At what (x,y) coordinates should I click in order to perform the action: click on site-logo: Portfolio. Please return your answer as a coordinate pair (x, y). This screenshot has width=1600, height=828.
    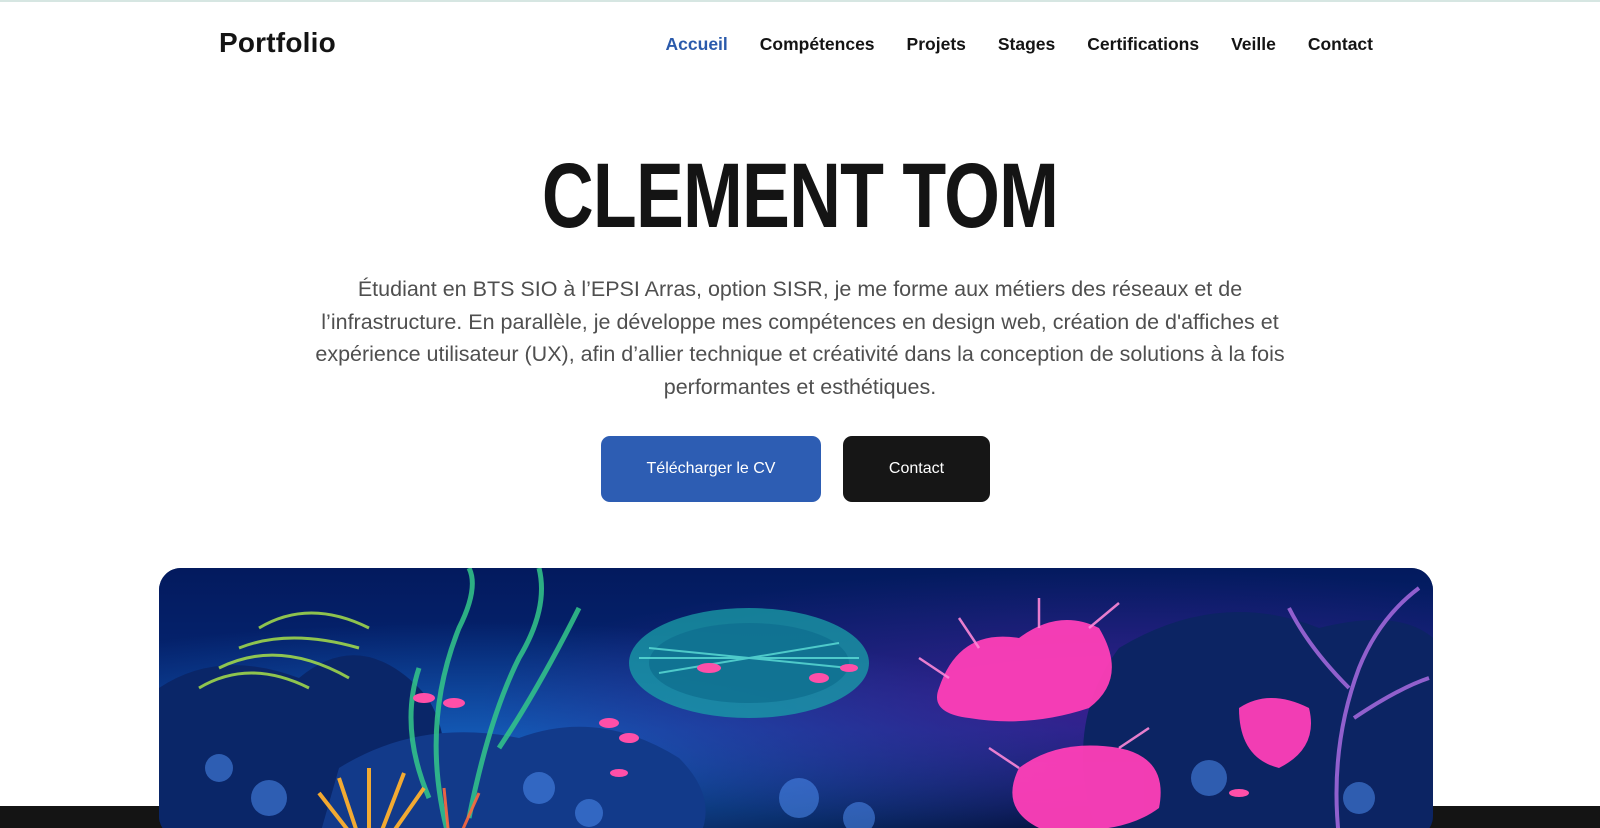
    Looking at the image, I should click on (277, 43).